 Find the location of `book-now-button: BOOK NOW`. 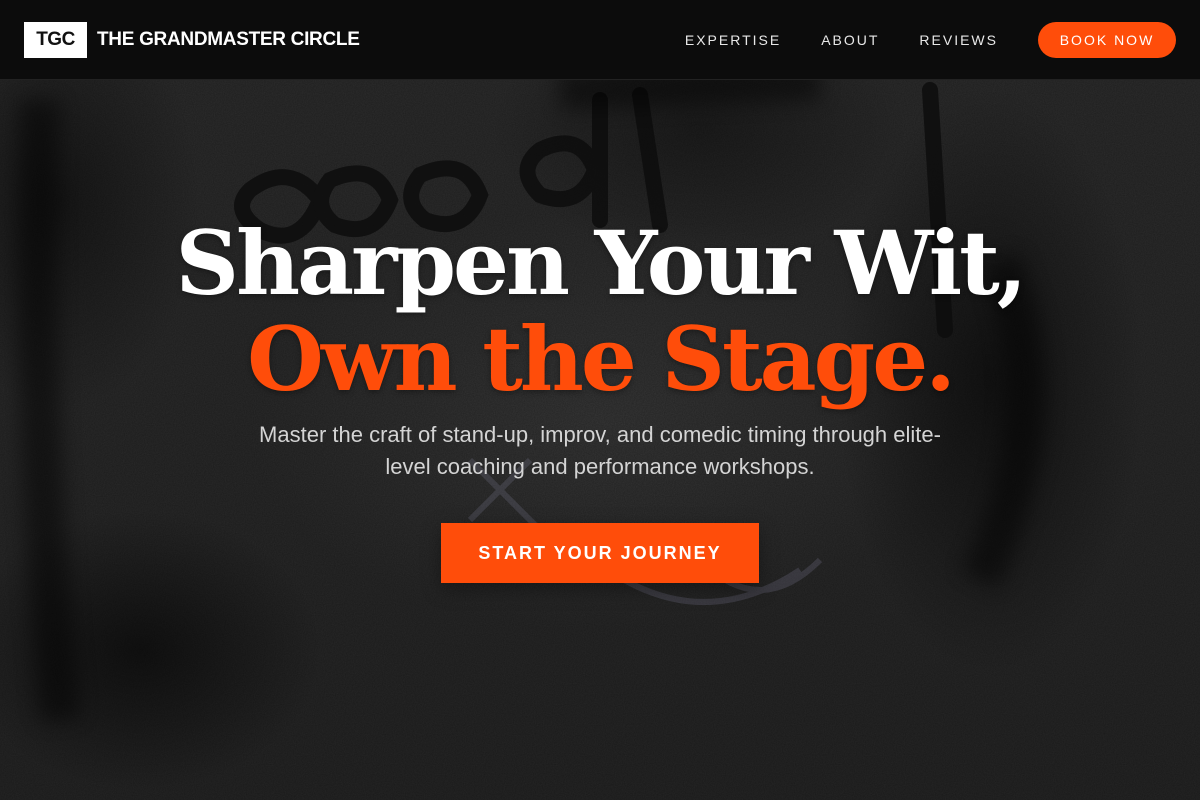

book-now-button: BOOK NOW is located at coordinates (1107, 39).